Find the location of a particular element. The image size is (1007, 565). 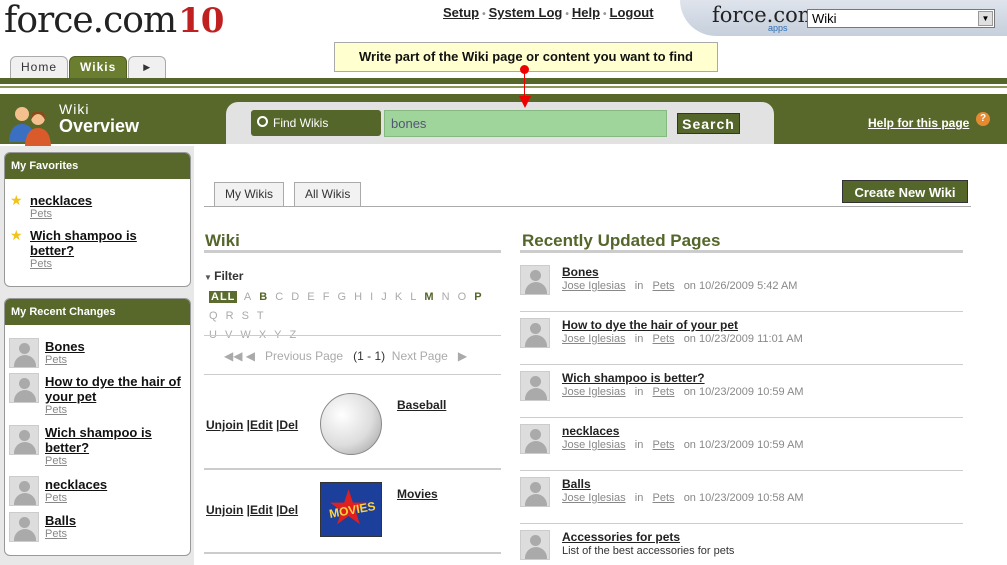

filter-letter: Q is located at coordinates (214, 316).